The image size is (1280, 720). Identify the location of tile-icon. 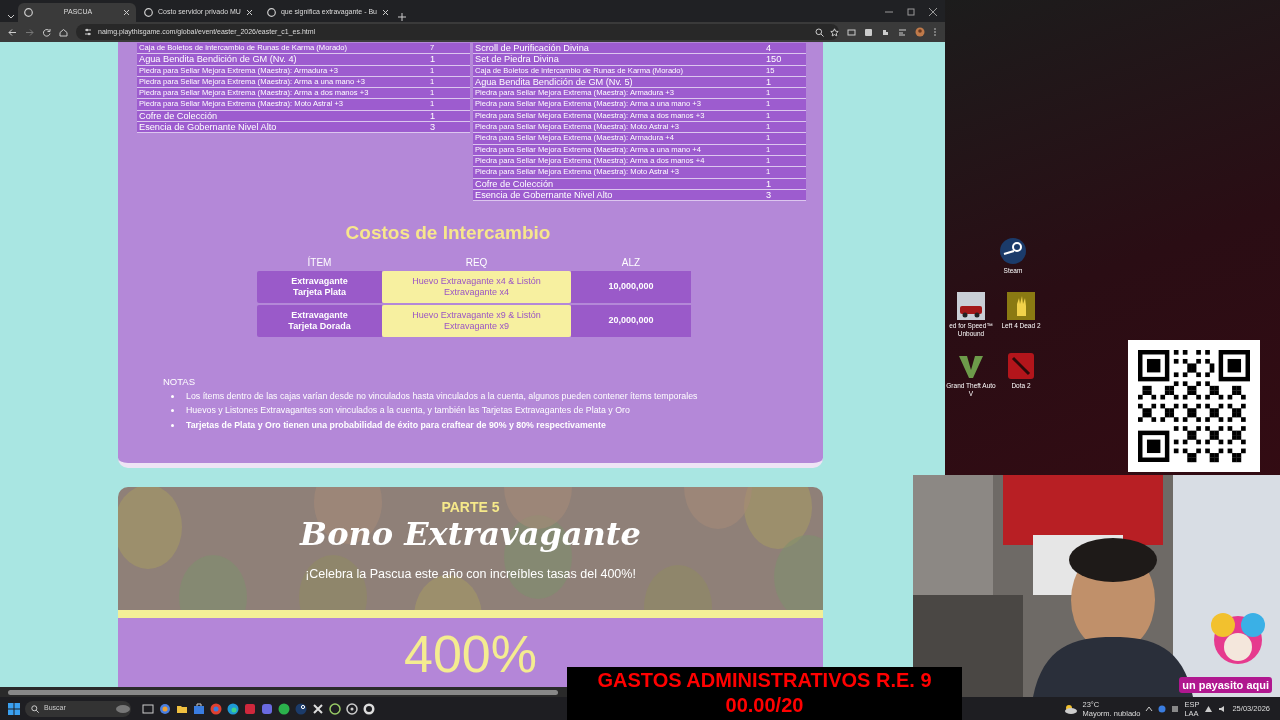
(250, 708).